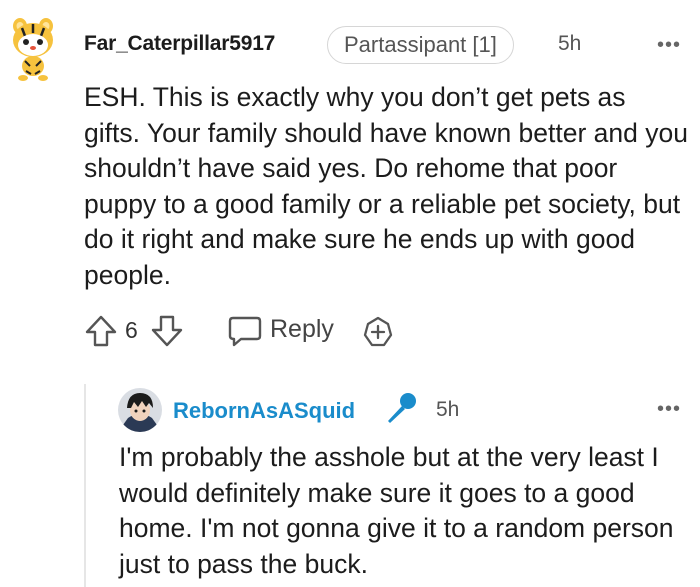 The image size is (700, 587). I want to click on upvote-button, so click(101, 331).